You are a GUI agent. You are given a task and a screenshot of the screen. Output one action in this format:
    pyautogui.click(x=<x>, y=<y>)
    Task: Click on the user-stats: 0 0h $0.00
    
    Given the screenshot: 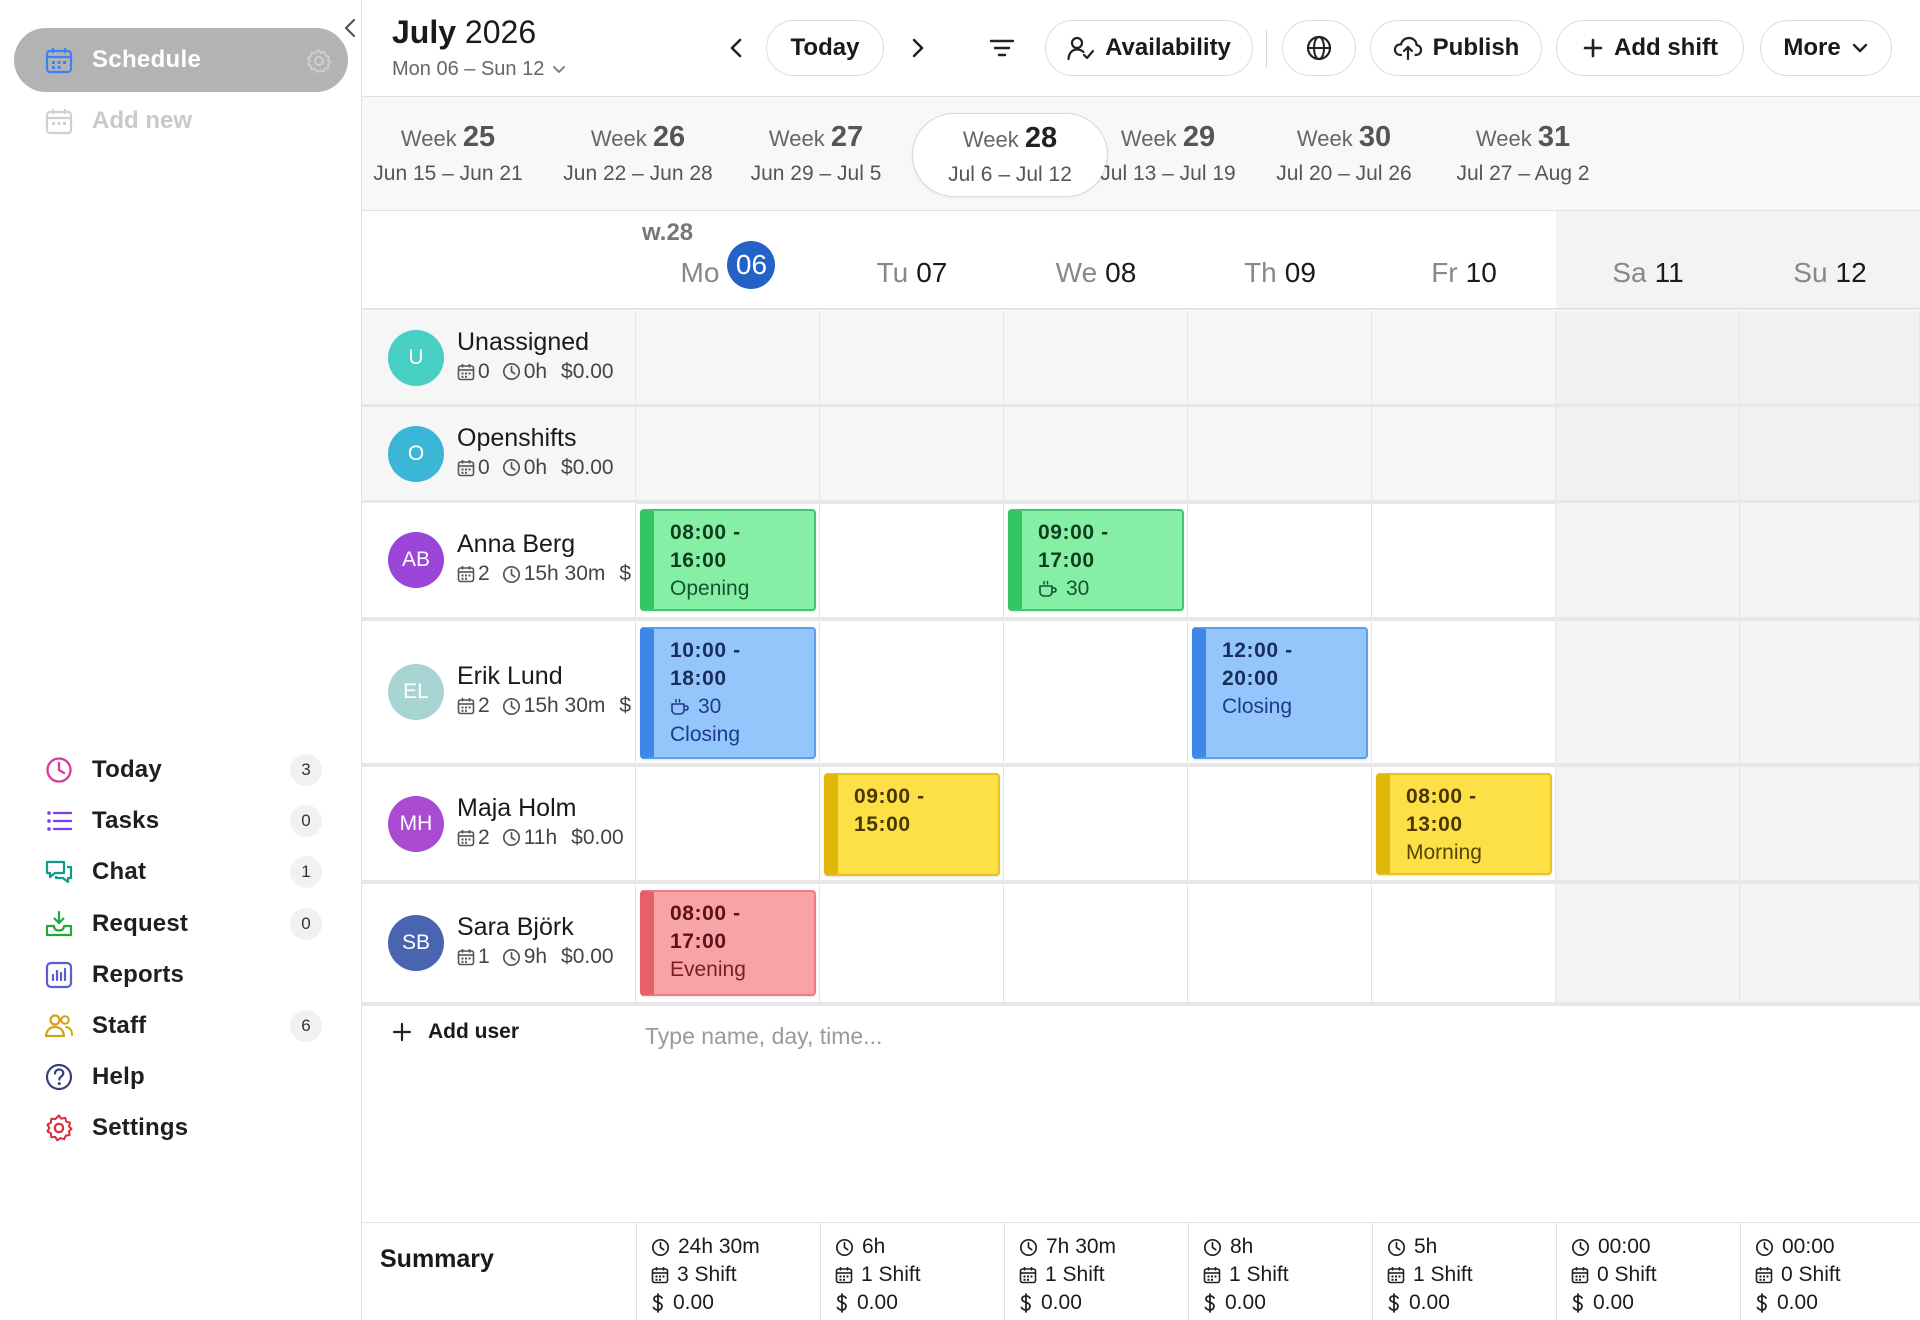 What is the action you would take?
    pyautogui.click(x=535, y=372)
    